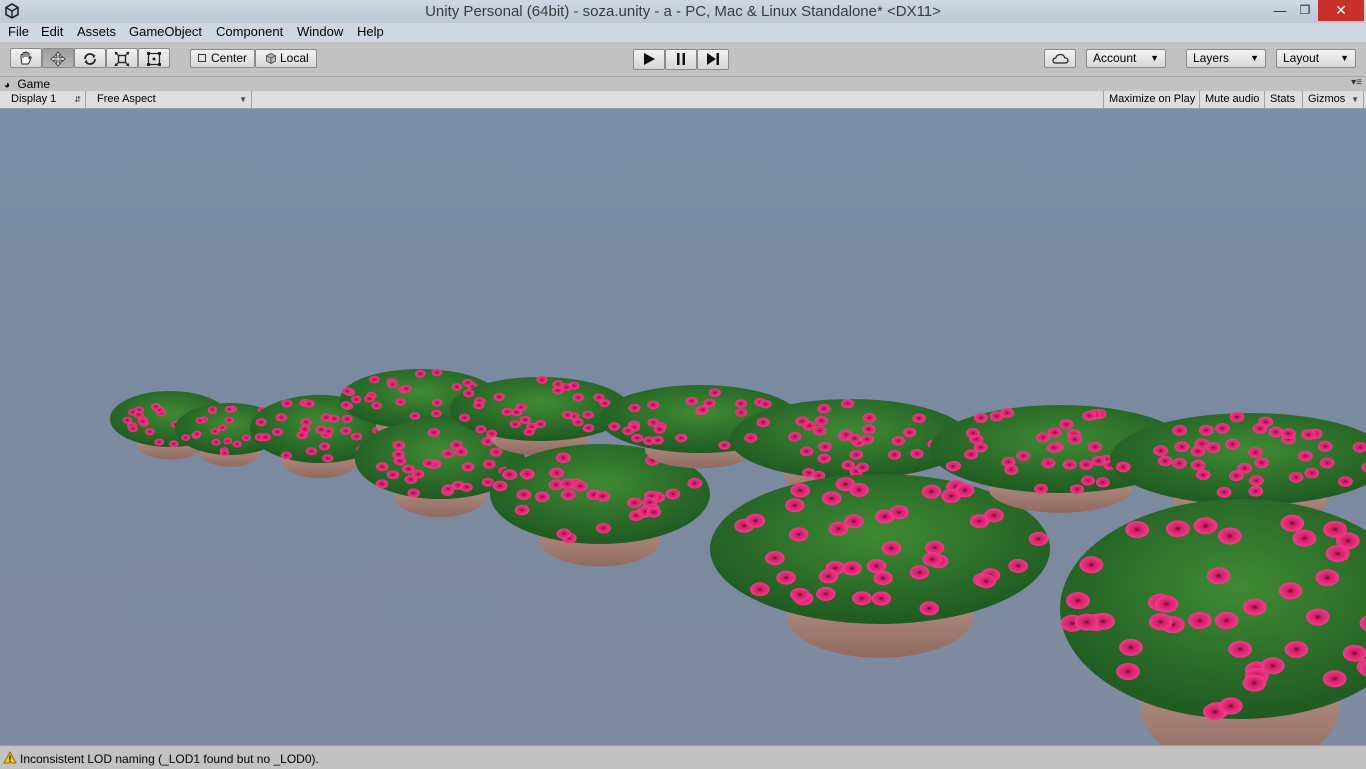 This screenshot has width=1366, height=769. I want to click on aspect-dropdown: Free Aspect ▼, so click(172, 99).